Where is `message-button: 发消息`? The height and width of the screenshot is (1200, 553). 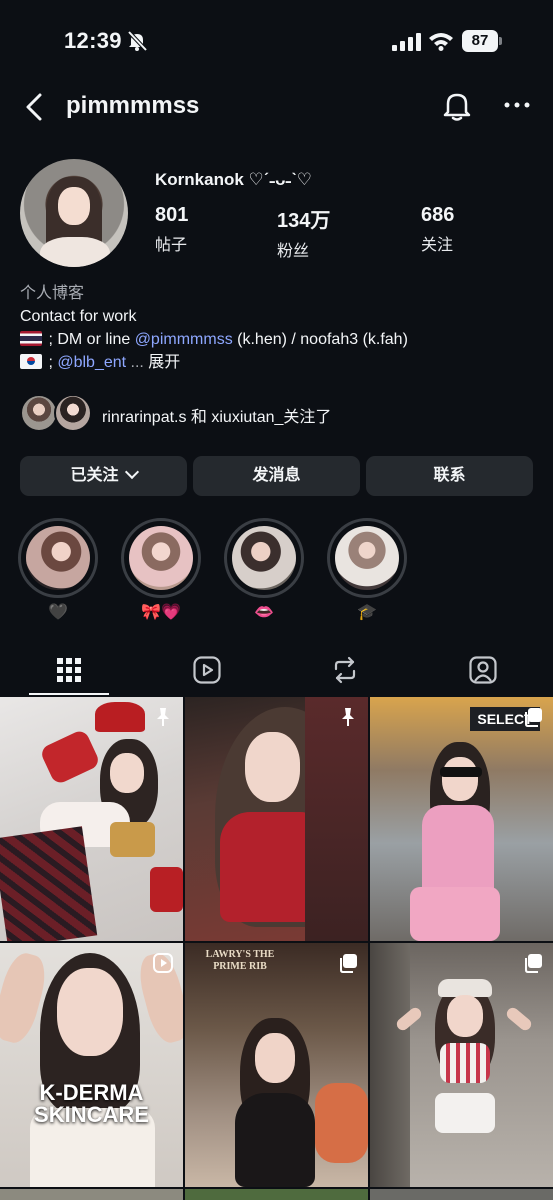 message-button: 发消息 is located at coordinates (276, 476).